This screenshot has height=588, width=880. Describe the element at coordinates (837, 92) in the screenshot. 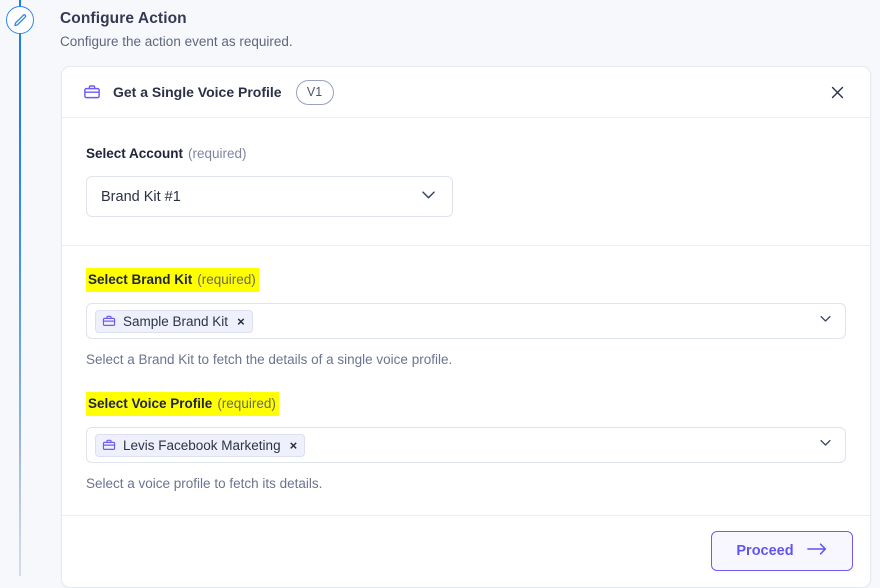

I see `close-icon` at that location.